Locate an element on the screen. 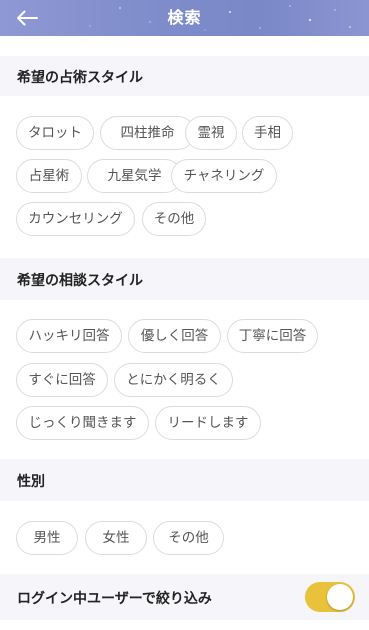  toggle-knob is located at coordinates (340, 597).